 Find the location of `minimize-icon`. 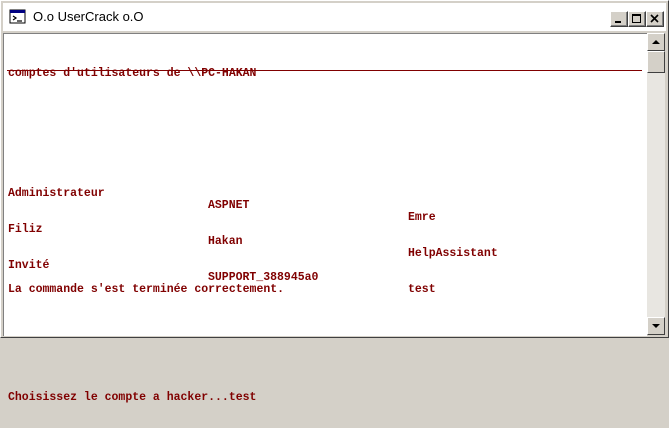

minimize-icon is located at coordinates (618, 22).